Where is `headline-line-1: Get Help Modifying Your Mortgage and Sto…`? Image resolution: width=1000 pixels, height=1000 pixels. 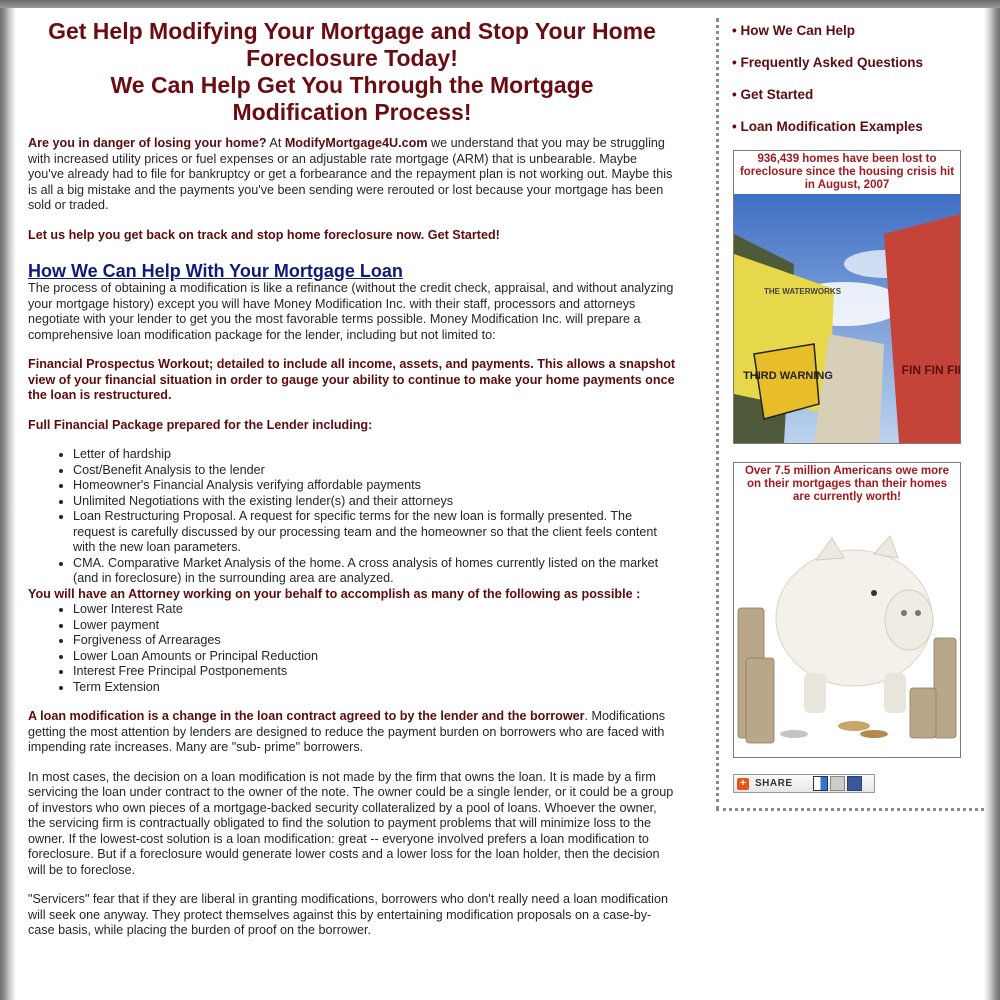
headline-line-1: Get Help Modifying Your Mortgage and Sto… is located at coordinates (352, 31).